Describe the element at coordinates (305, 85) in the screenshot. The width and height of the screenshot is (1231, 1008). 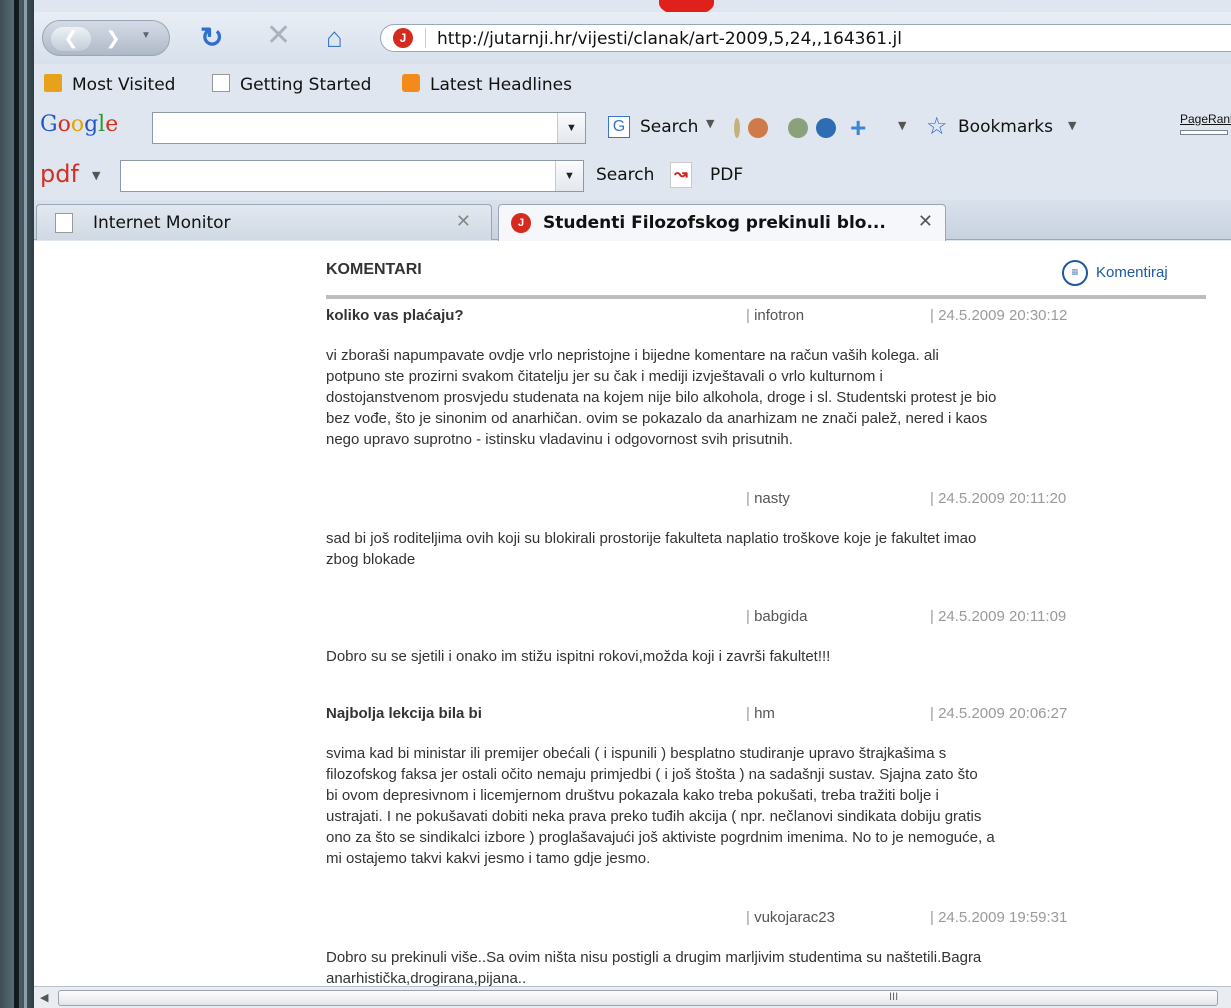
I see `bookmark-getting-started: Getting Started` at that location.